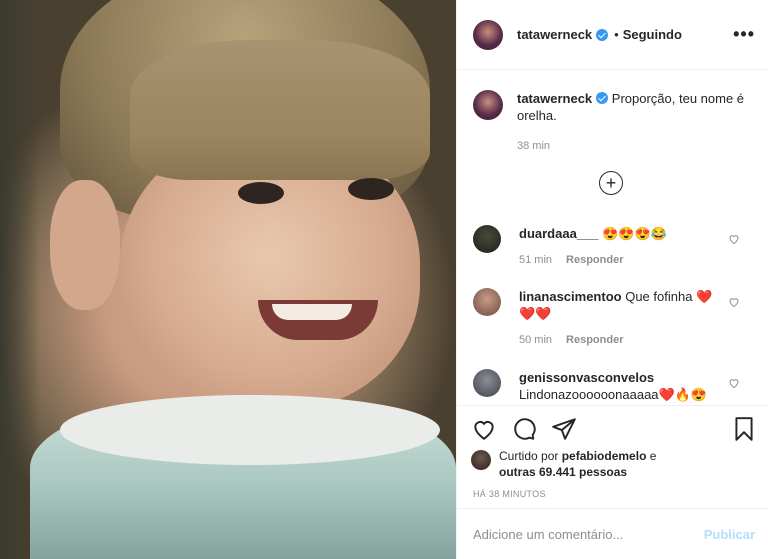  Describe the element at coordinates (371, 189) in the screenshot. I see `photo-eye-right` at that location.